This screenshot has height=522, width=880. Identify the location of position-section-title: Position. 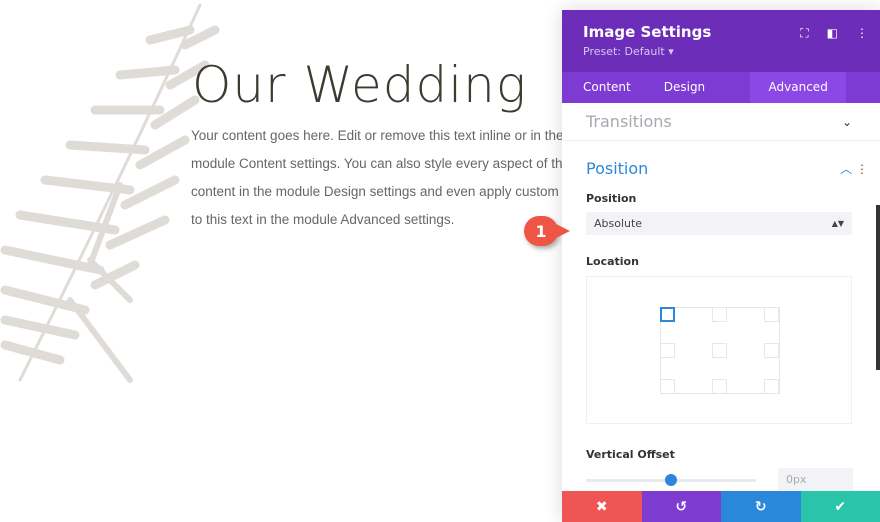
(617, 168).